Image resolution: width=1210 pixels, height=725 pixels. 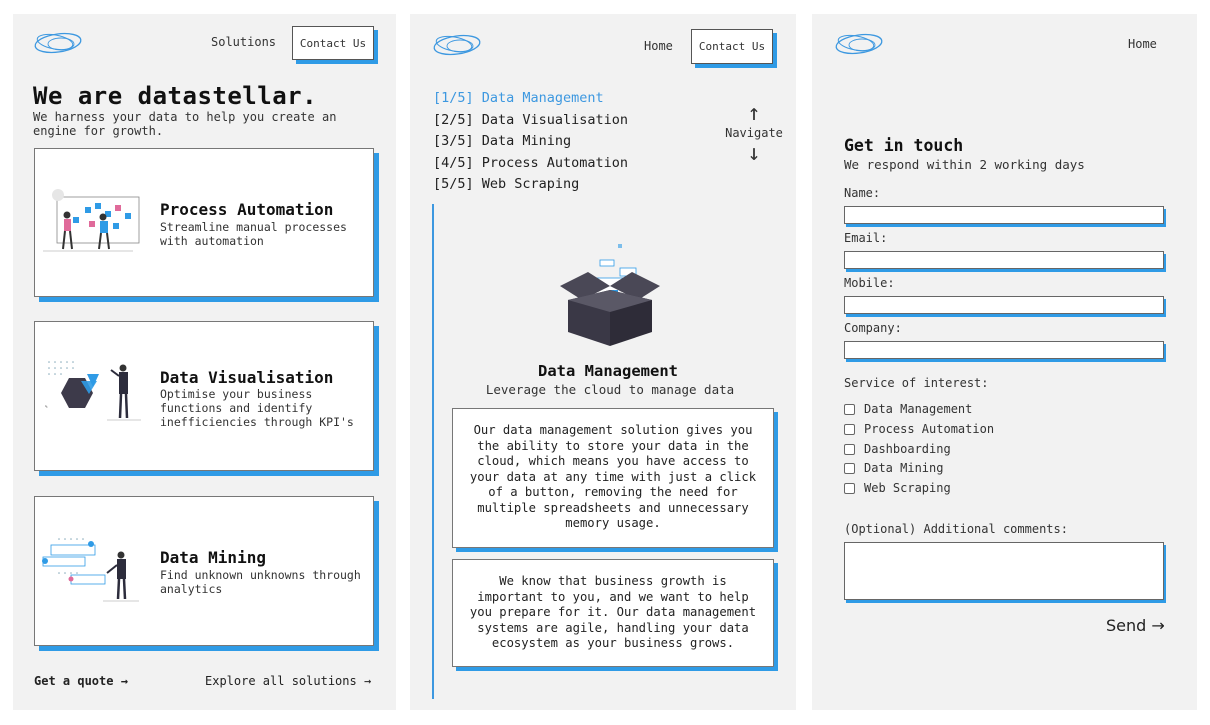 I want to click on service-item-data-visualisation: [2/5] Data Visualisation, so click(x=530, y=121).